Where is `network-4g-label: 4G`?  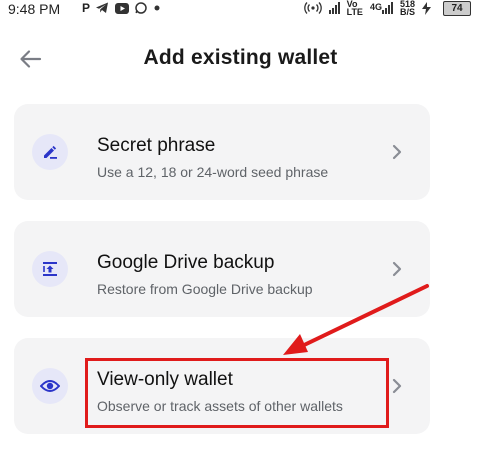 network-4g-label: 4G is located at coordinates (375, 7).